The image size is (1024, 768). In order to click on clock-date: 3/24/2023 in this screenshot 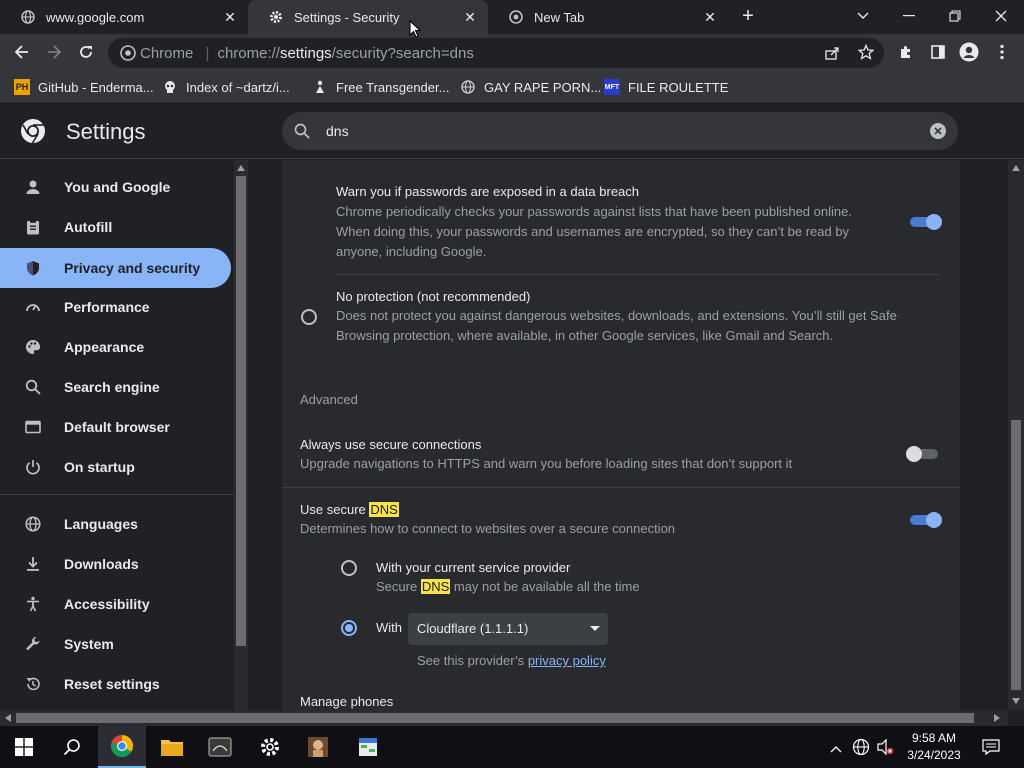, I will do `click(934, 755)`.